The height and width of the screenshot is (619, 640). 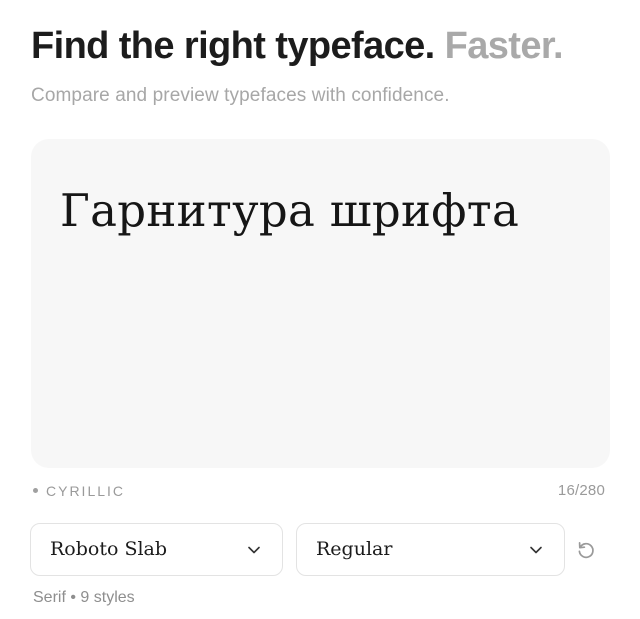 I want to click on preview-meta-row: CYRILLIC 16/280, so click(x=319, y=491).